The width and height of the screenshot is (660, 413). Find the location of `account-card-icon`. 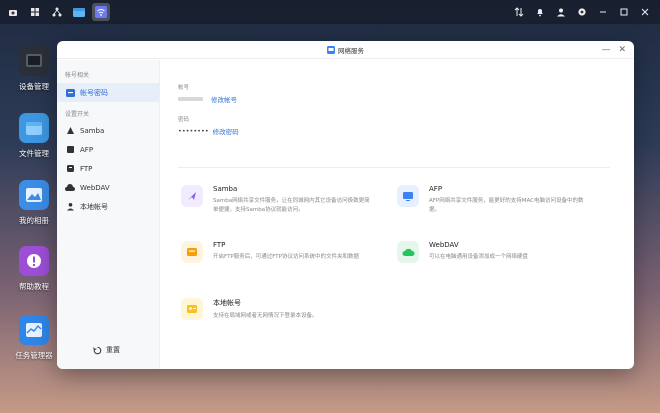

account-card-icon is located at coordinates (70, 93).